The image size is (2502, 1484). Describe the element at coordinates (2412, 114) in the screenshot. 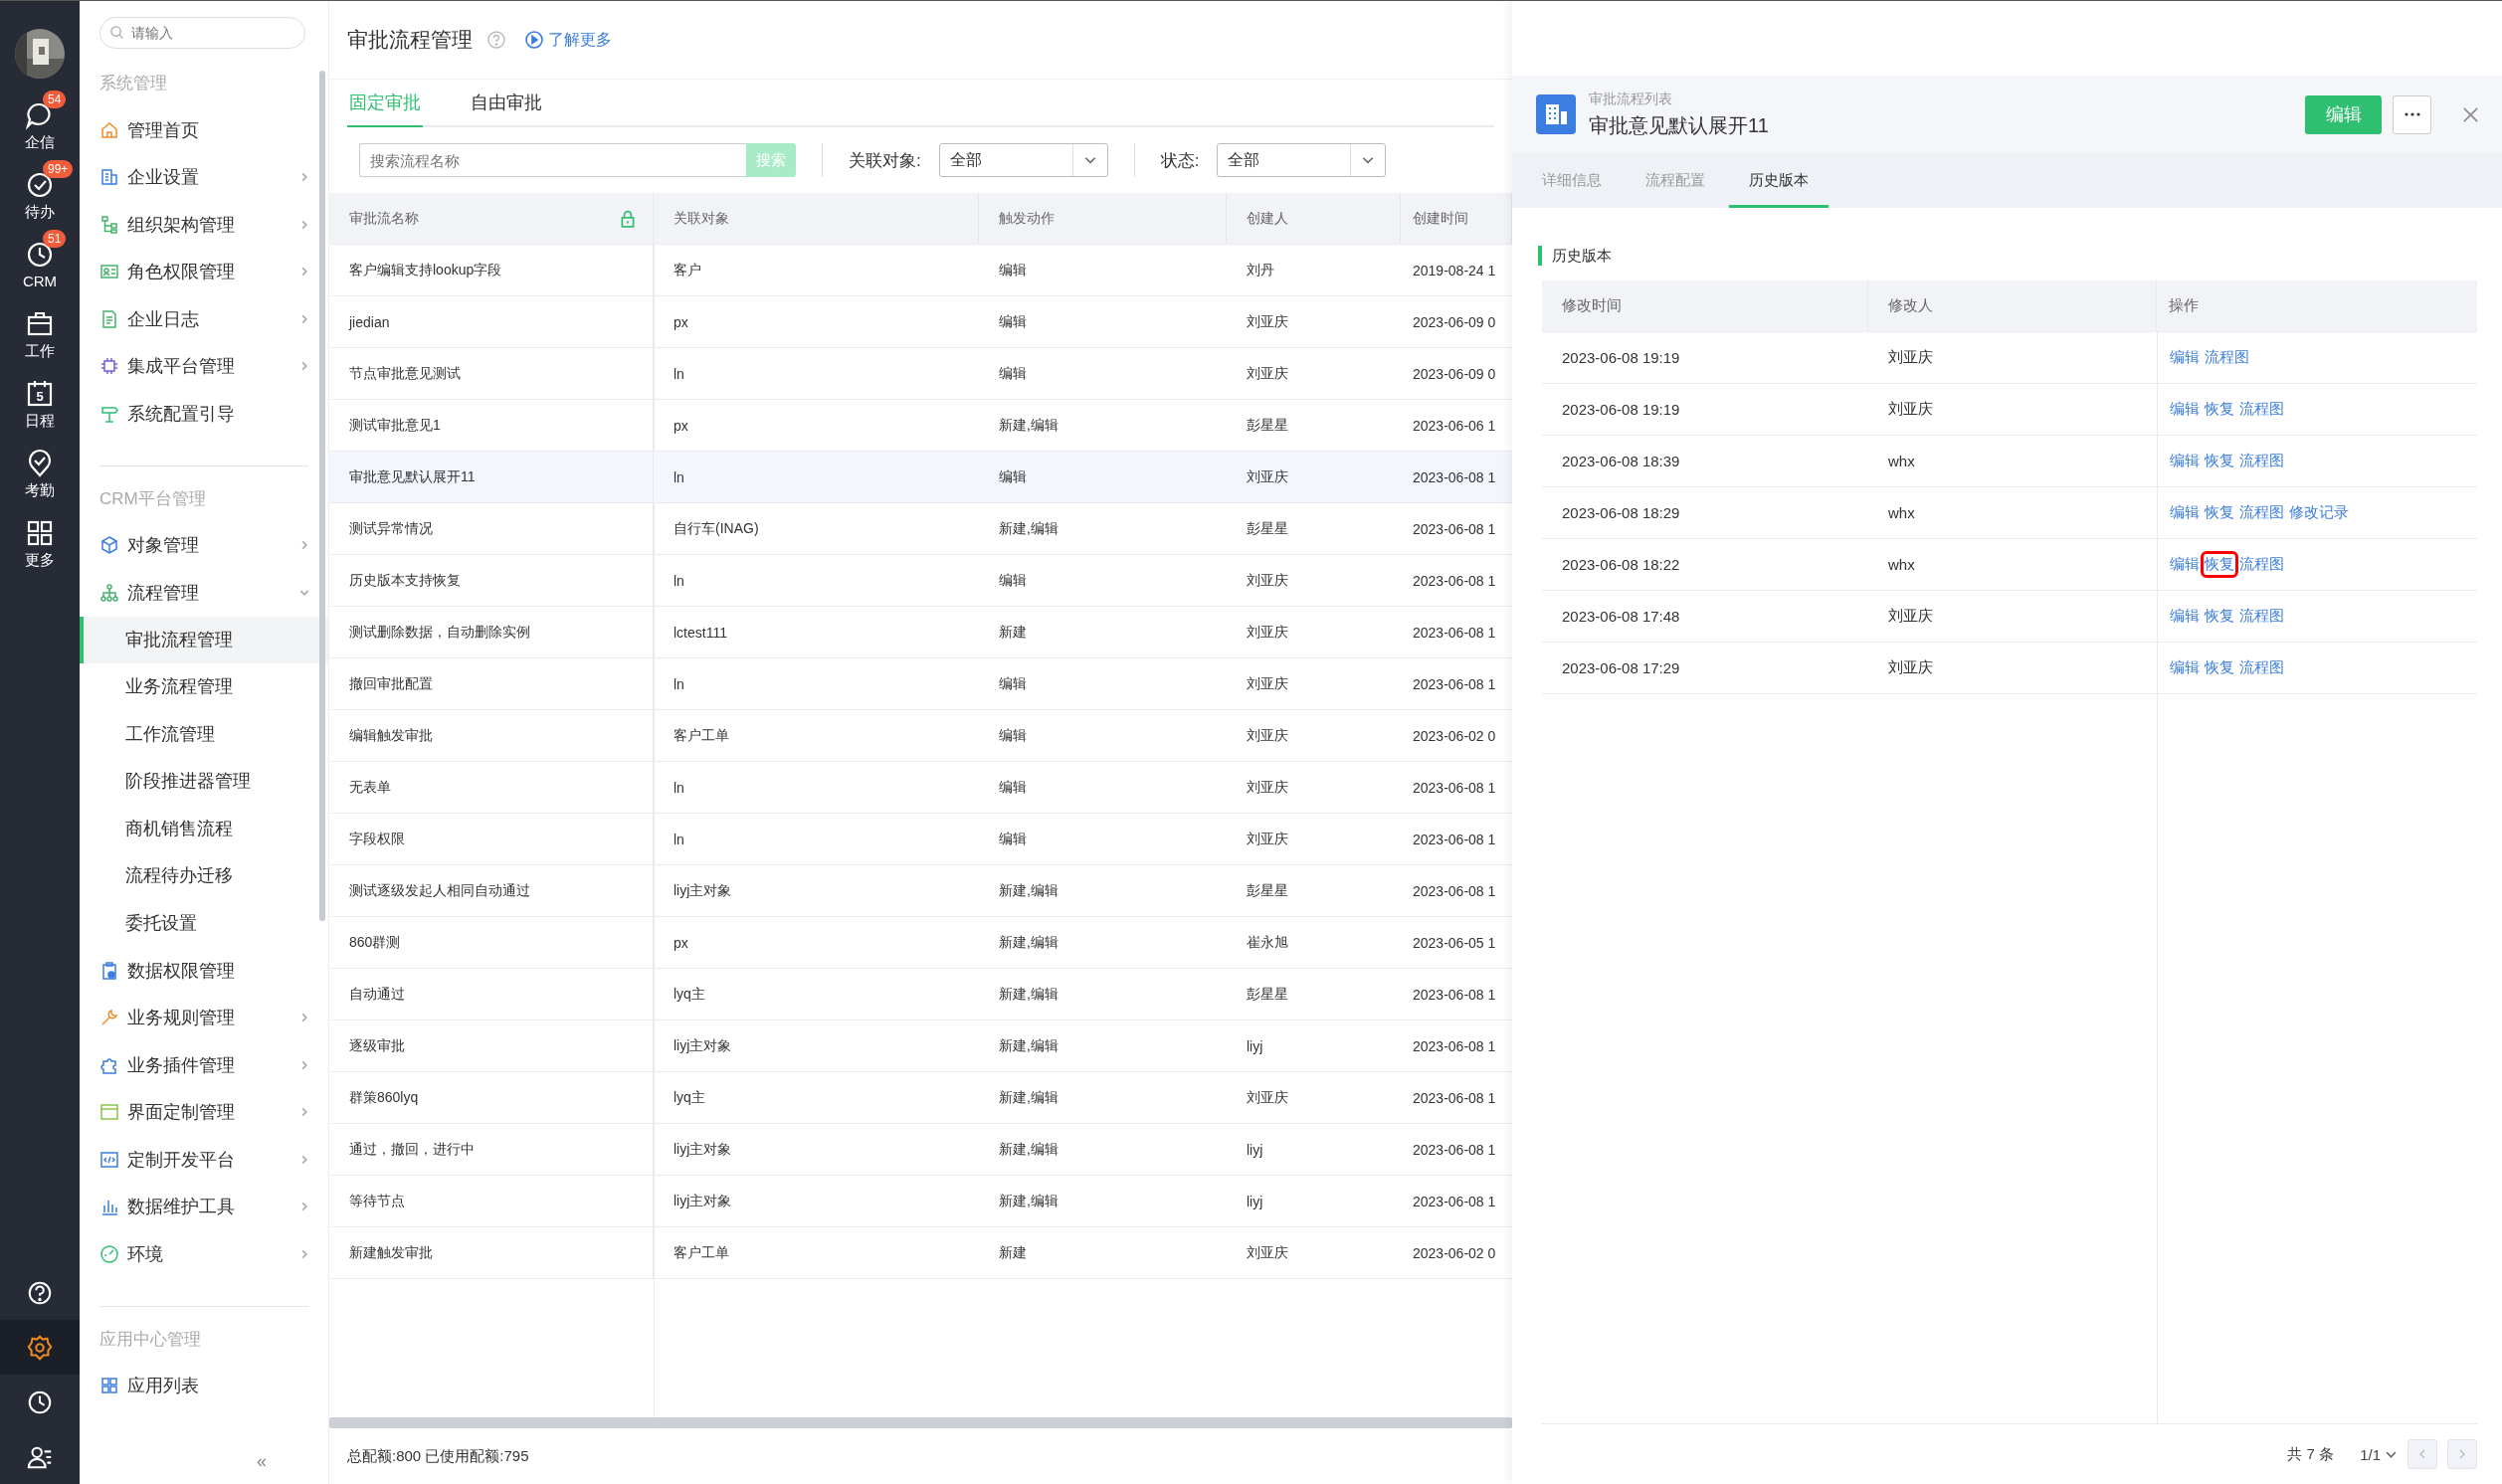

I see `more-button` at that location.